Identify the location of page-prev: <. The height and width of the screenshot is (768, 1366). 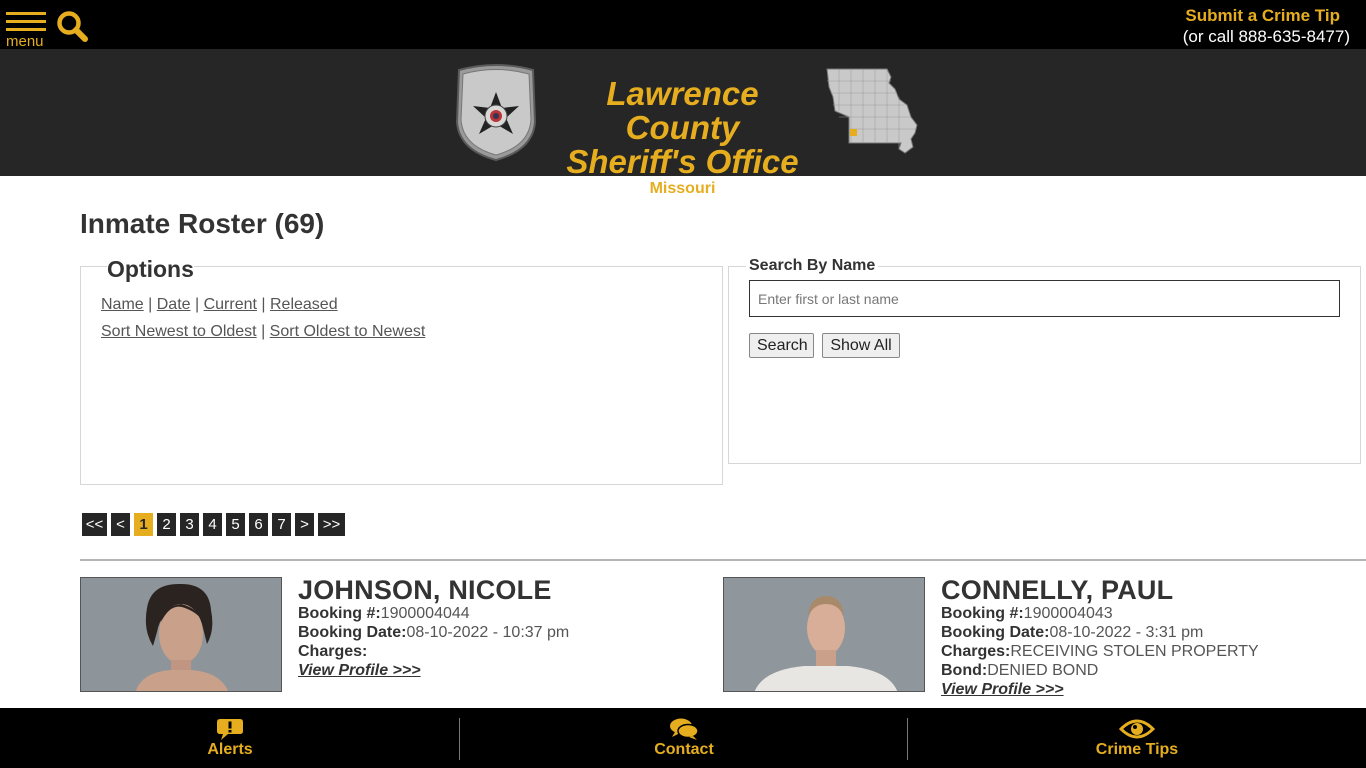
(120, 524).